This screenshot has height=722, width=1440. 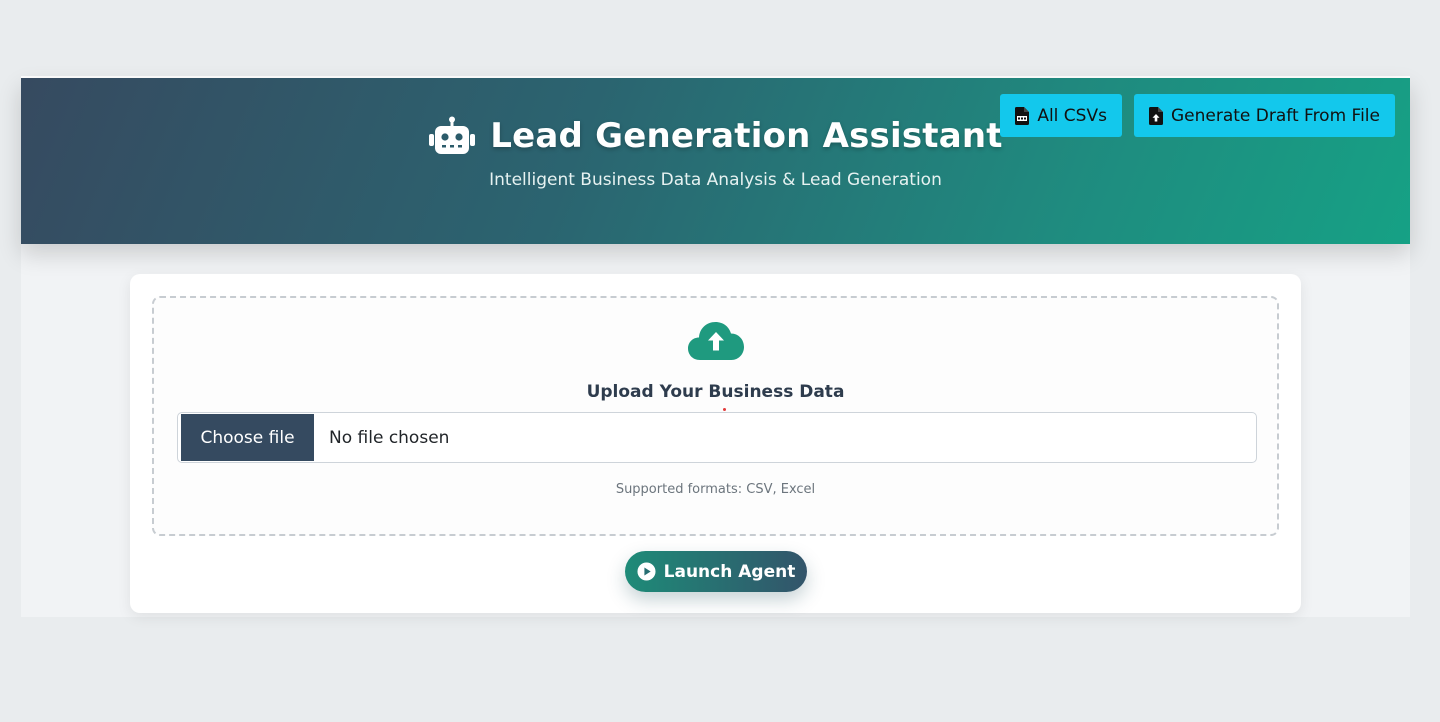 I want to click on file-upload-icon, so click(x=1155, y=115).